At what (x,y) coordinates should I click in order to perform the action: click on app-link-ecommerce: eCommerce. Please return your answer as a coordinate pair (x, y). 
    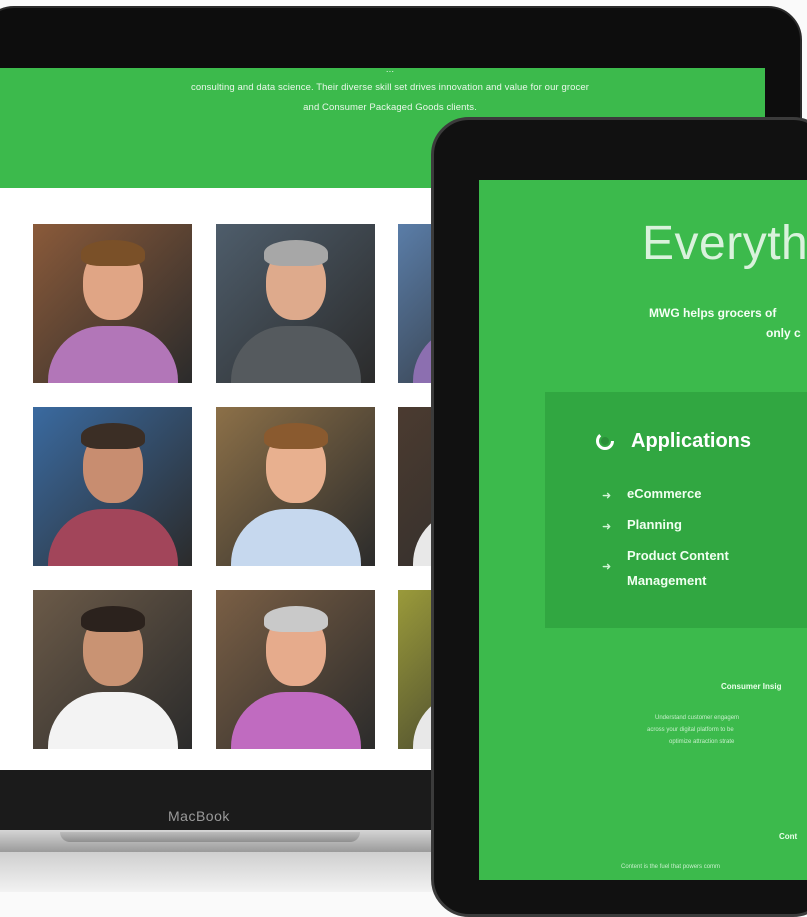
    Looking at the image, I should click on (664, 493).